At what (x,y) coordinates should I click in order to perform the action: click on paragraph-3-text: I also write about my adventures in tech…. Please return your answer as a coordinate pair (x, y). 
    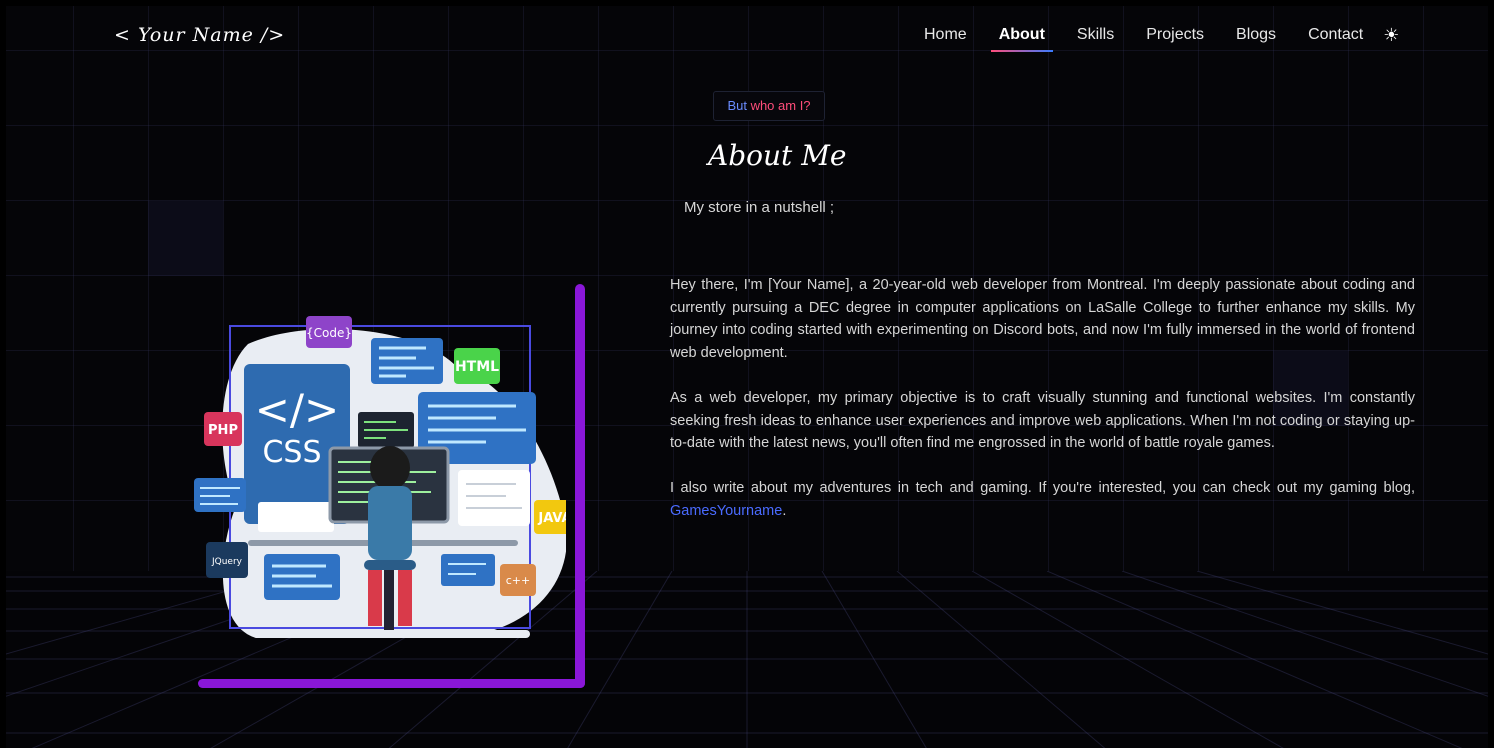
    Looking at the image, I should click on (1042, 488).